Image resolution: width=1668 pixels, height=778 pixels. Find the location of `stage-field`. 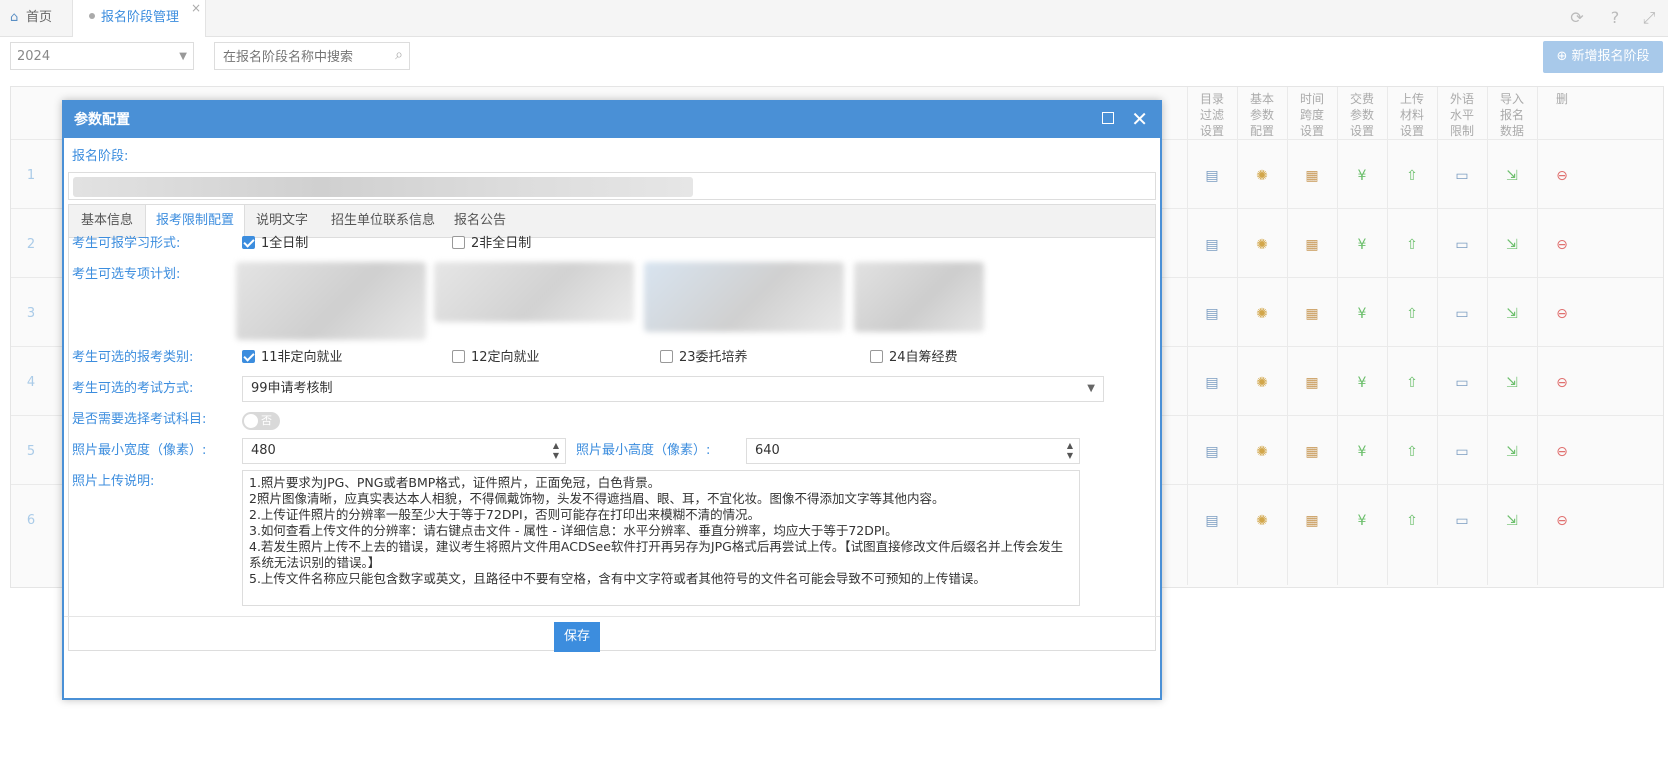

stage-field is located at coordinates (612, 186).